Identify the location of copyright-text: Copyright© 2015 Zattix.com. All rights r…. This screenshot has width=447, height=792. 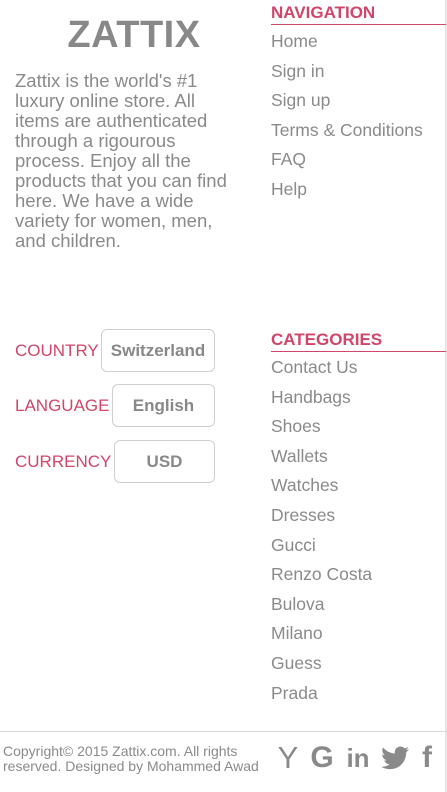
(131, 758).